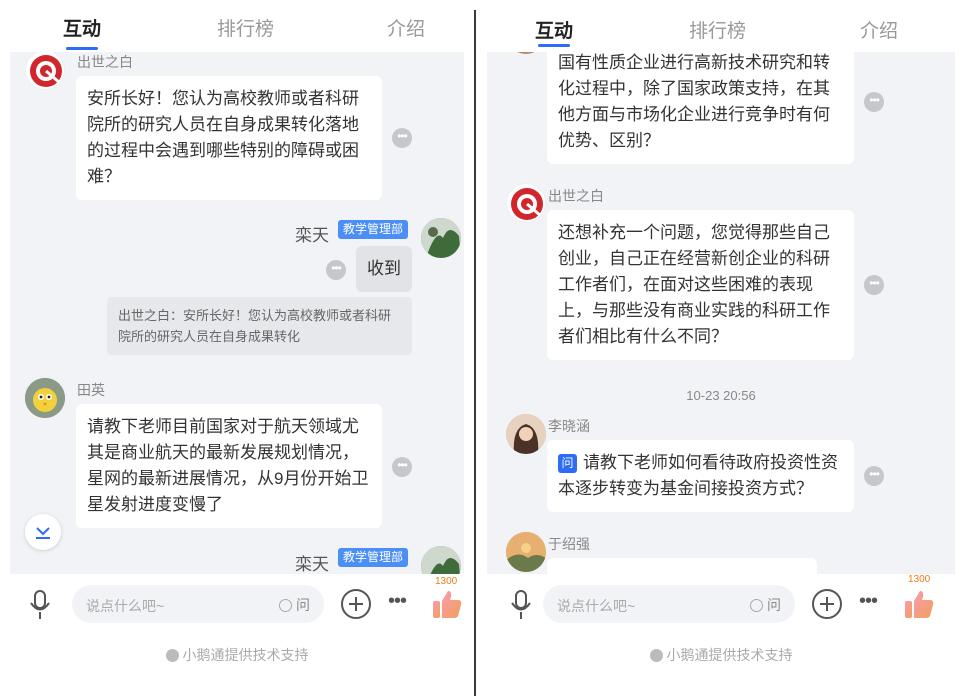 This screenshot has width=965, height=696. I want to click on message-bubble, so click(682, 566).